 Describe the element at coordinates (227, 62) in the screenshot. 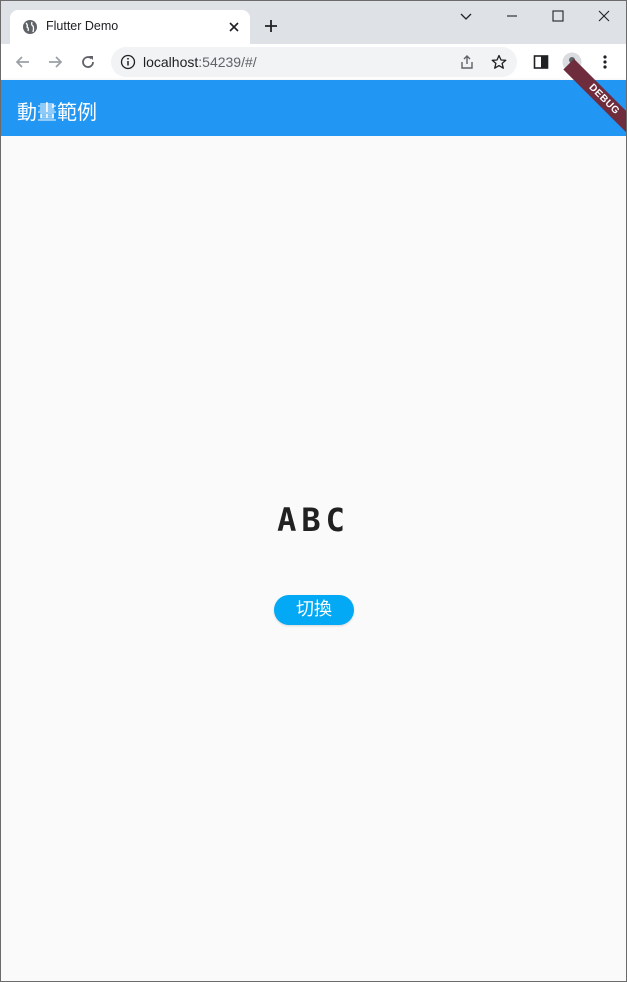

I see `url-path: :54239/#/` at that location.